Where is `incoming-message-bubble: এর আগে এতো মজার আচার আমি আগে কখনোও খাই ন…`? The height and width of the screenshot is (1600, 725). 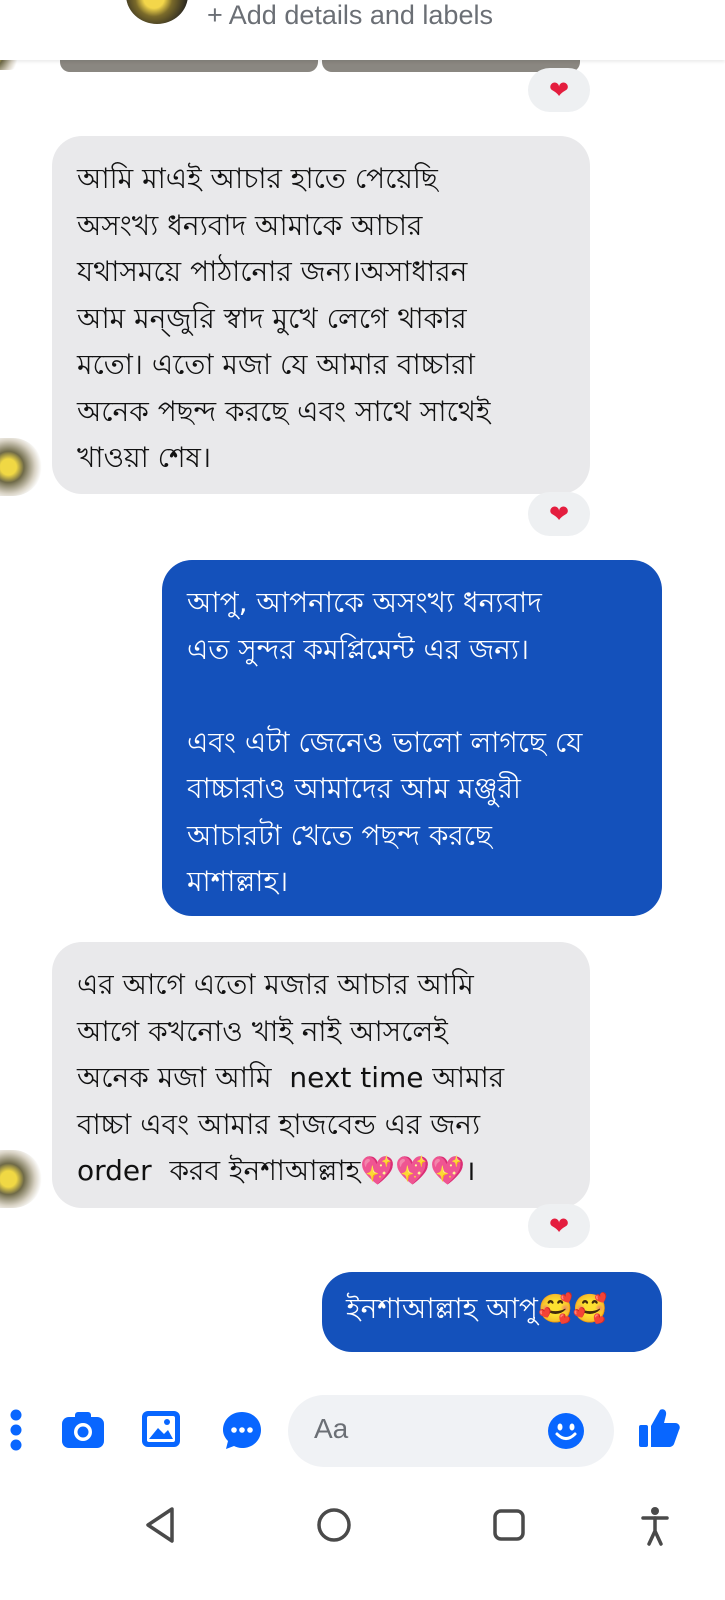
incoming-message-bubble: এর আগে এতো মজার আচার আমি আগে কখনোও খাই ন… is located at coordinates (321, 1075).